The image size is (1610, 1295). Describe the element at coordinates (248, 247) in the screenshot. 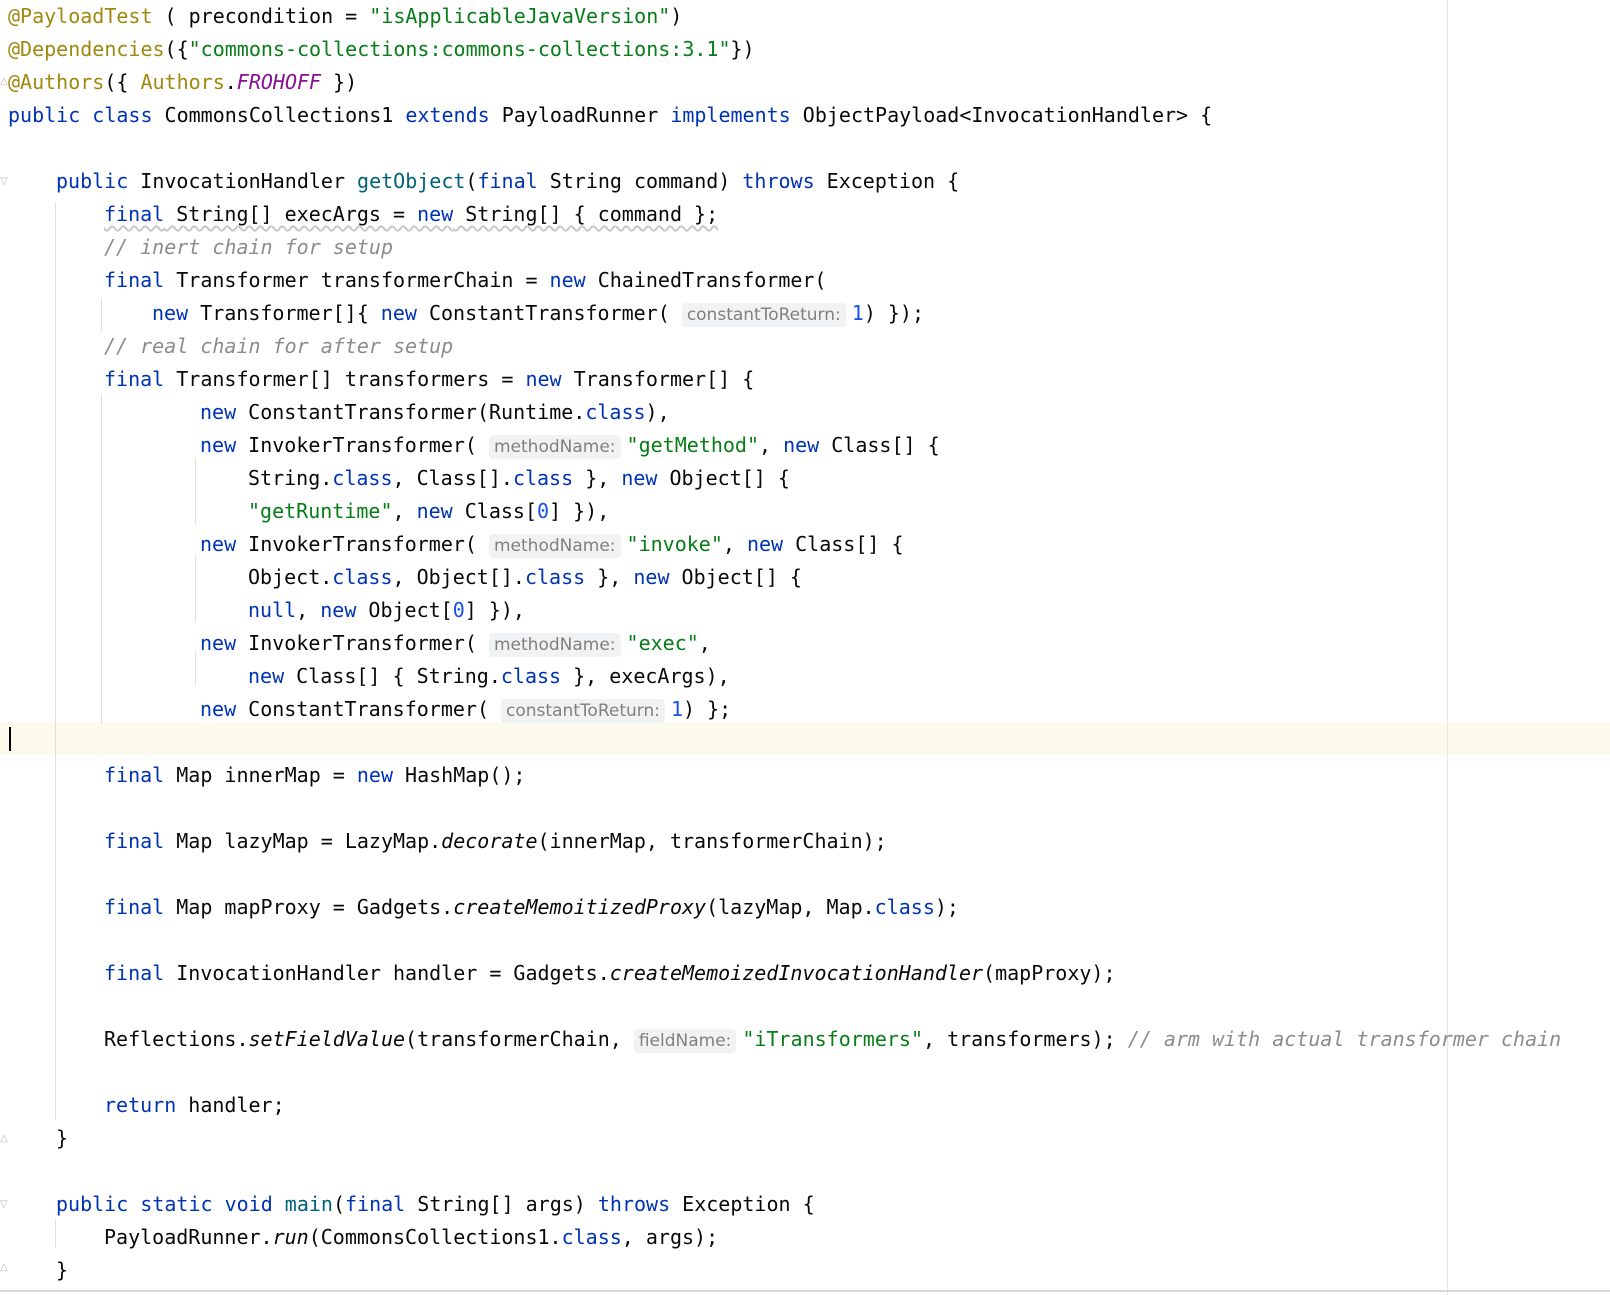

I see `code-line: // inert chain for setup` at that location.